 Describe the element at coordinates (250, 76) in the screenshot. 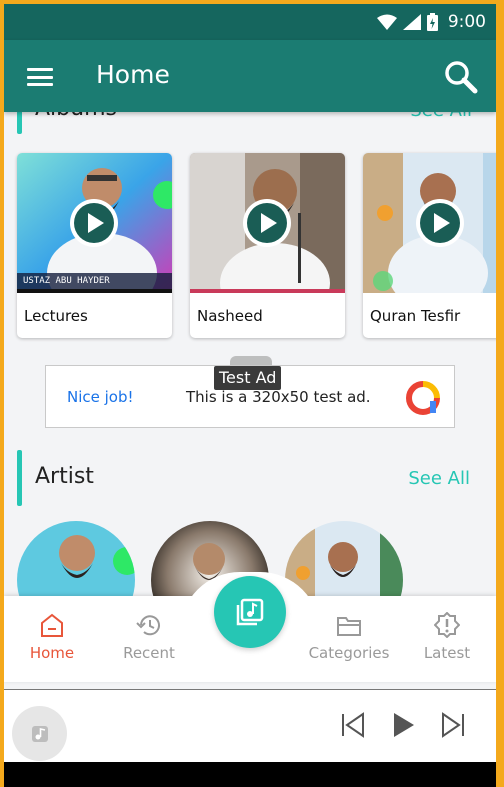

I see `app-bar: Home` at that location.